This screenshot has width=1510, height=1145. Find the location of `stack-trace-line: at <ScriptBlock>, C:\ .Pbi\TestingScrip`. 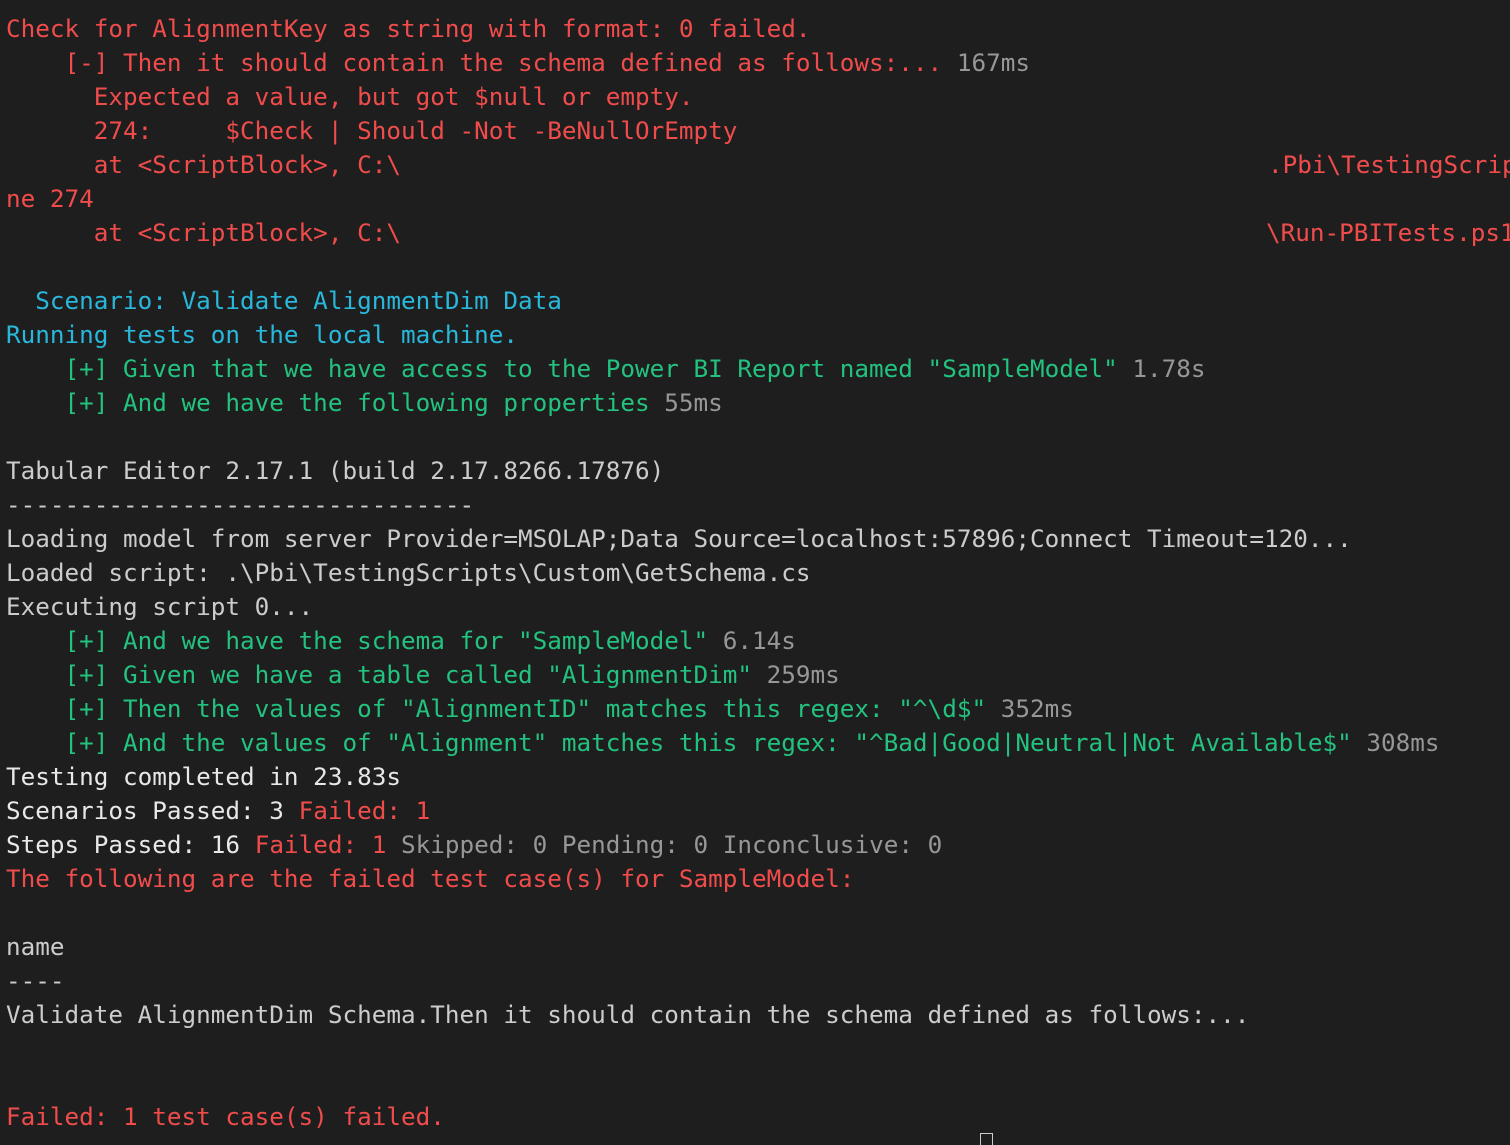

stack-trace-line: at <ScriptBlock>, C:\ .Pbi\TestingScrip is located at coordinates (755, 165).